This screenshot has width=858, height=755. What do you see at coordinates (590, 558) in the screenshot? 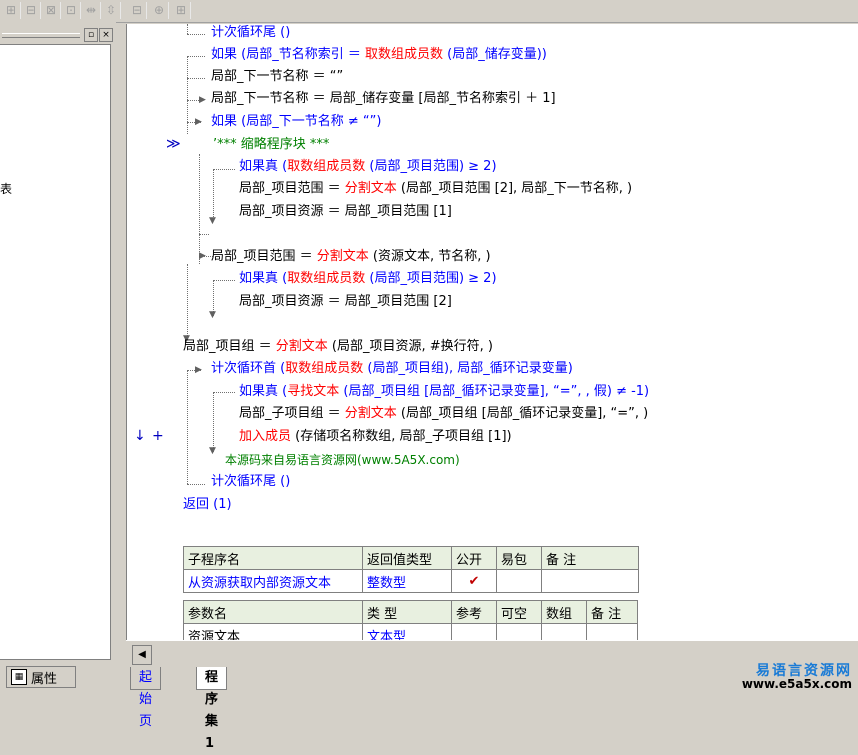
I see `sub-header-note: 备 注` at bounding box center [590, 558].